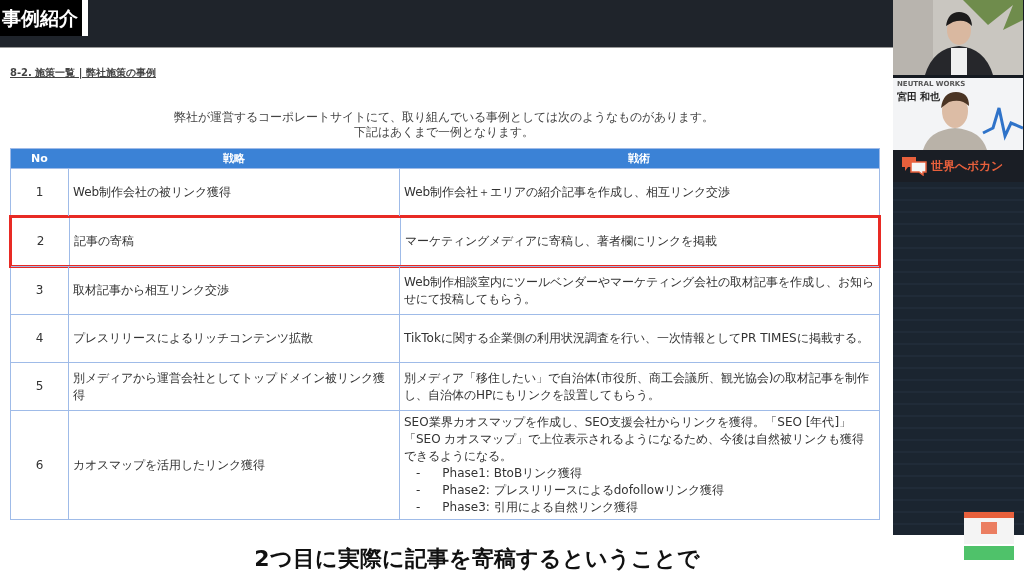 This screenshot has height=582, width=1024. Describe the element at coordinates (229, 386) in the screenshot. I see `table-cell-text: 別メディアから運営会社としてトップドメイン被リンク獲得` at that location.